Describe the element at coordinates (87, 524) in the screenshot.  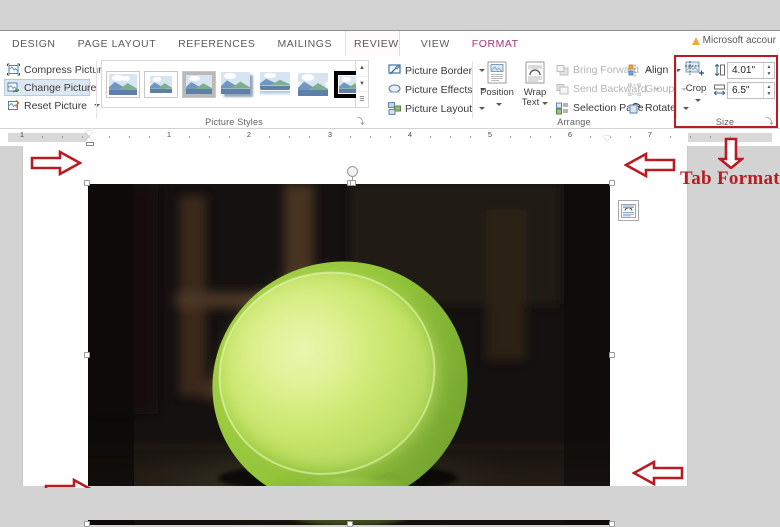
I see `resize-handle-bottom-left` at that location.